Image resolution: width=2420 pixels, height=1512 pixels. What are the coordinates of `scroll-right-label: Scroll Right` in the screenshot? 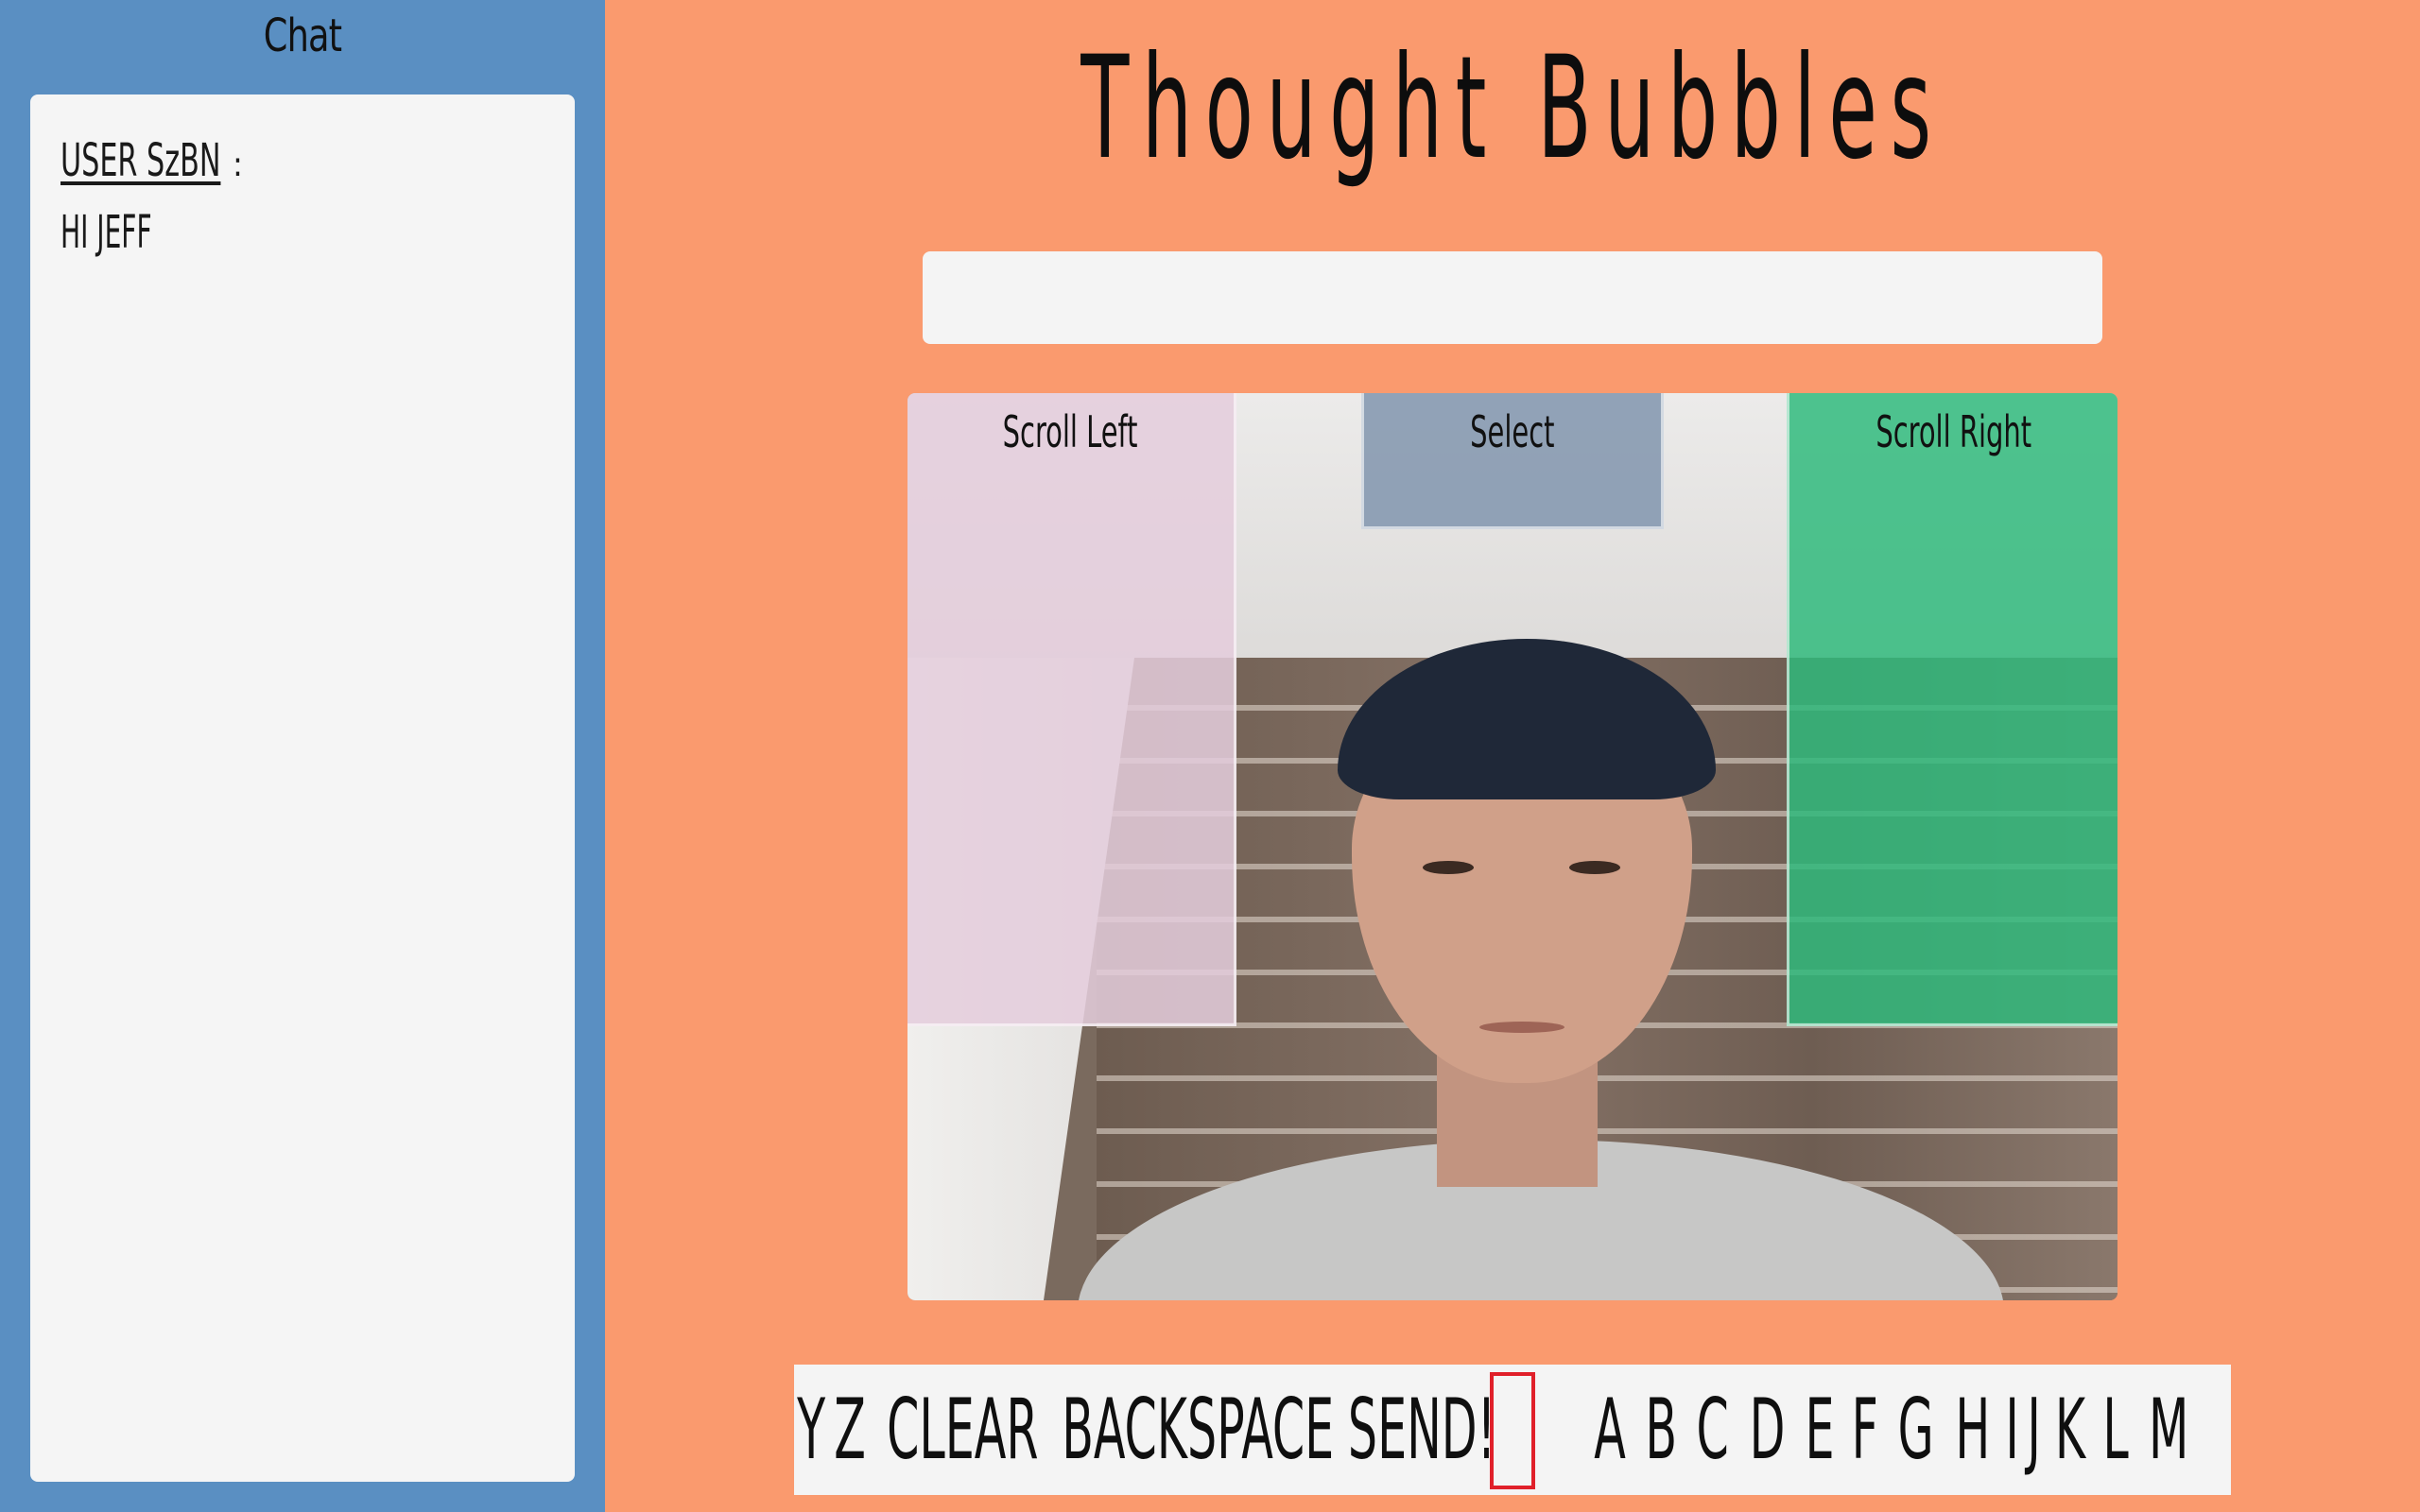 It's located at (1954, 431).